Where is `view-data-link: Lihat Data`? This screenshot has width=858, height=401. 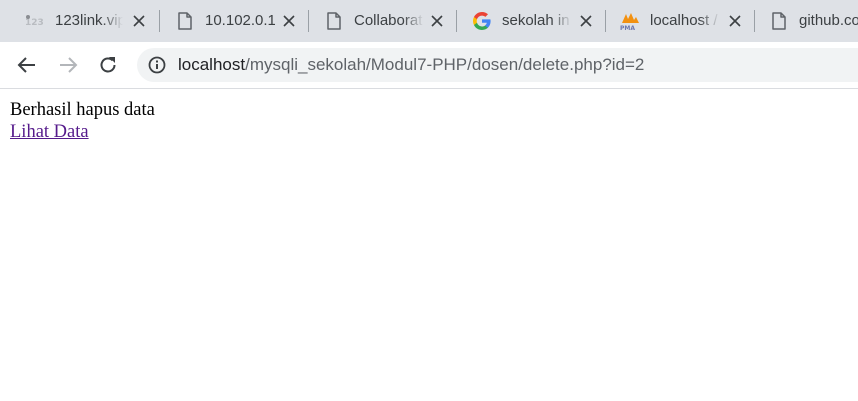
view-data-link: Lihat Data is located at coordinates (49, 132).